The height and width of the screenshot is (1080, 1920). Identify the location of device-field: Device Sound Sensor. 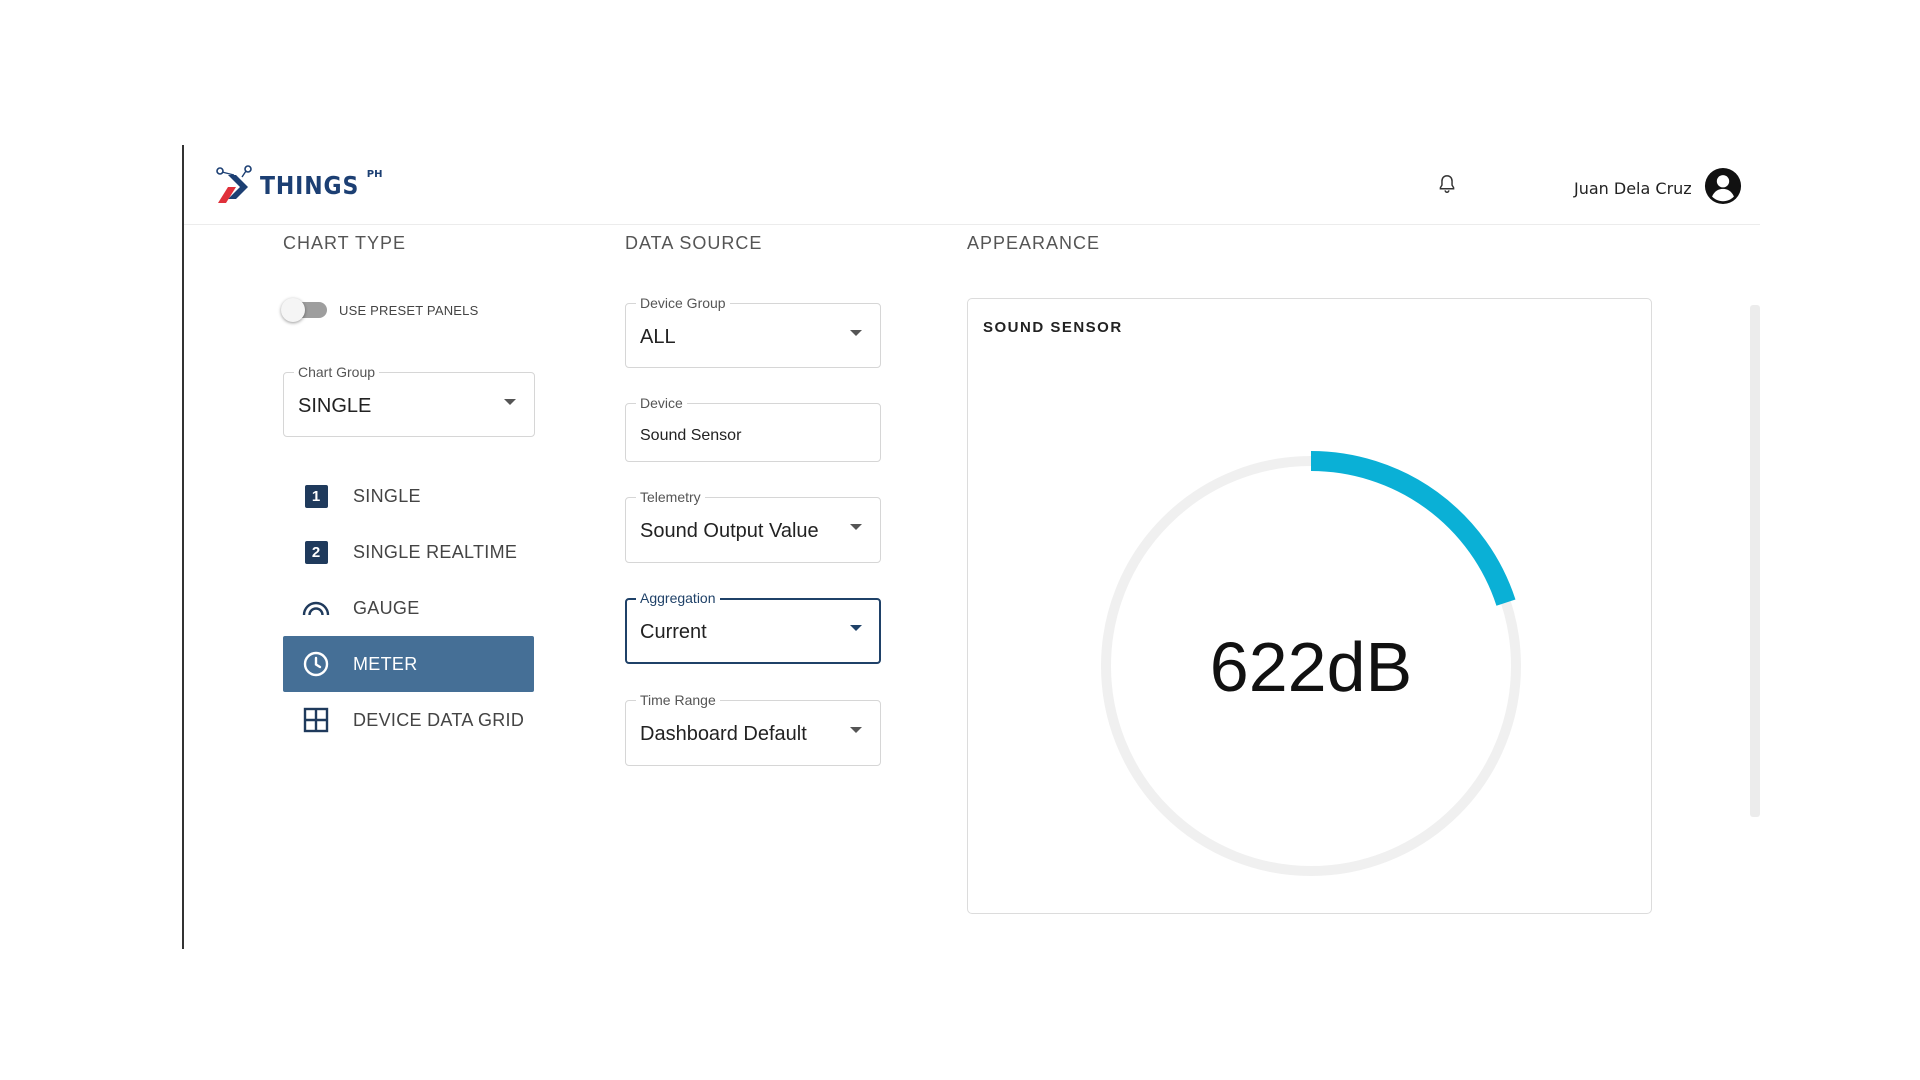
(753, 428).